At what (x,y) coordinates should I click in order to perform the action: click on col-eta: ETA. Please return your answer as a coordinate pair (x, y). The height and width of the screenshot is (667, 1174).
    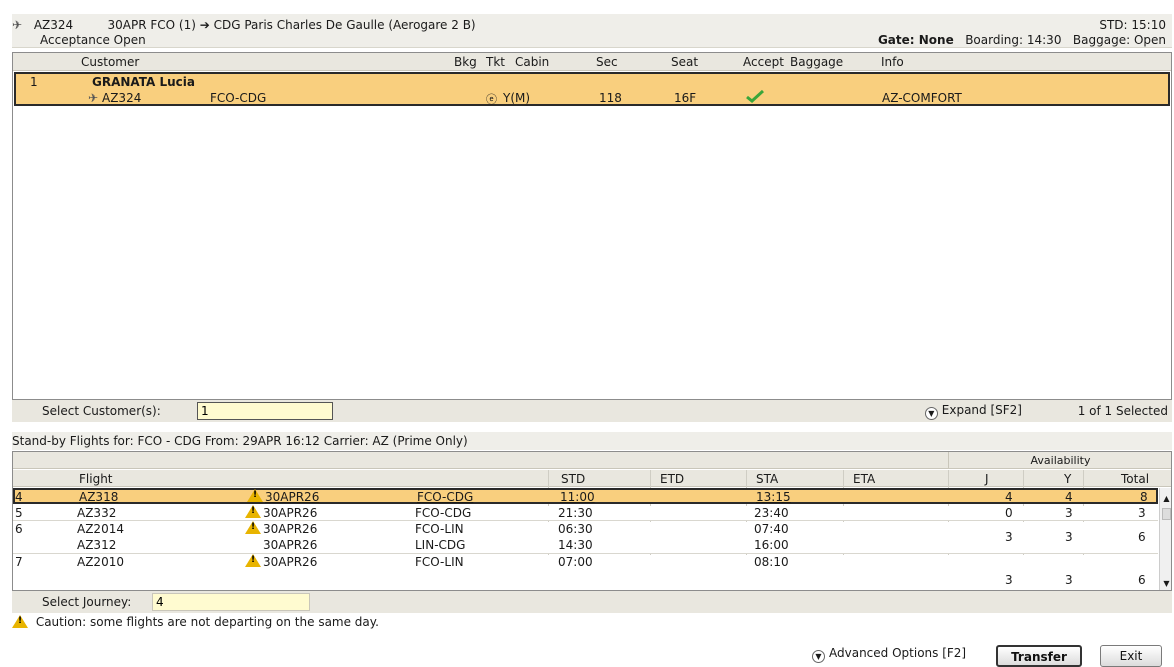
    Looking at the image, I should click on (864, 479).